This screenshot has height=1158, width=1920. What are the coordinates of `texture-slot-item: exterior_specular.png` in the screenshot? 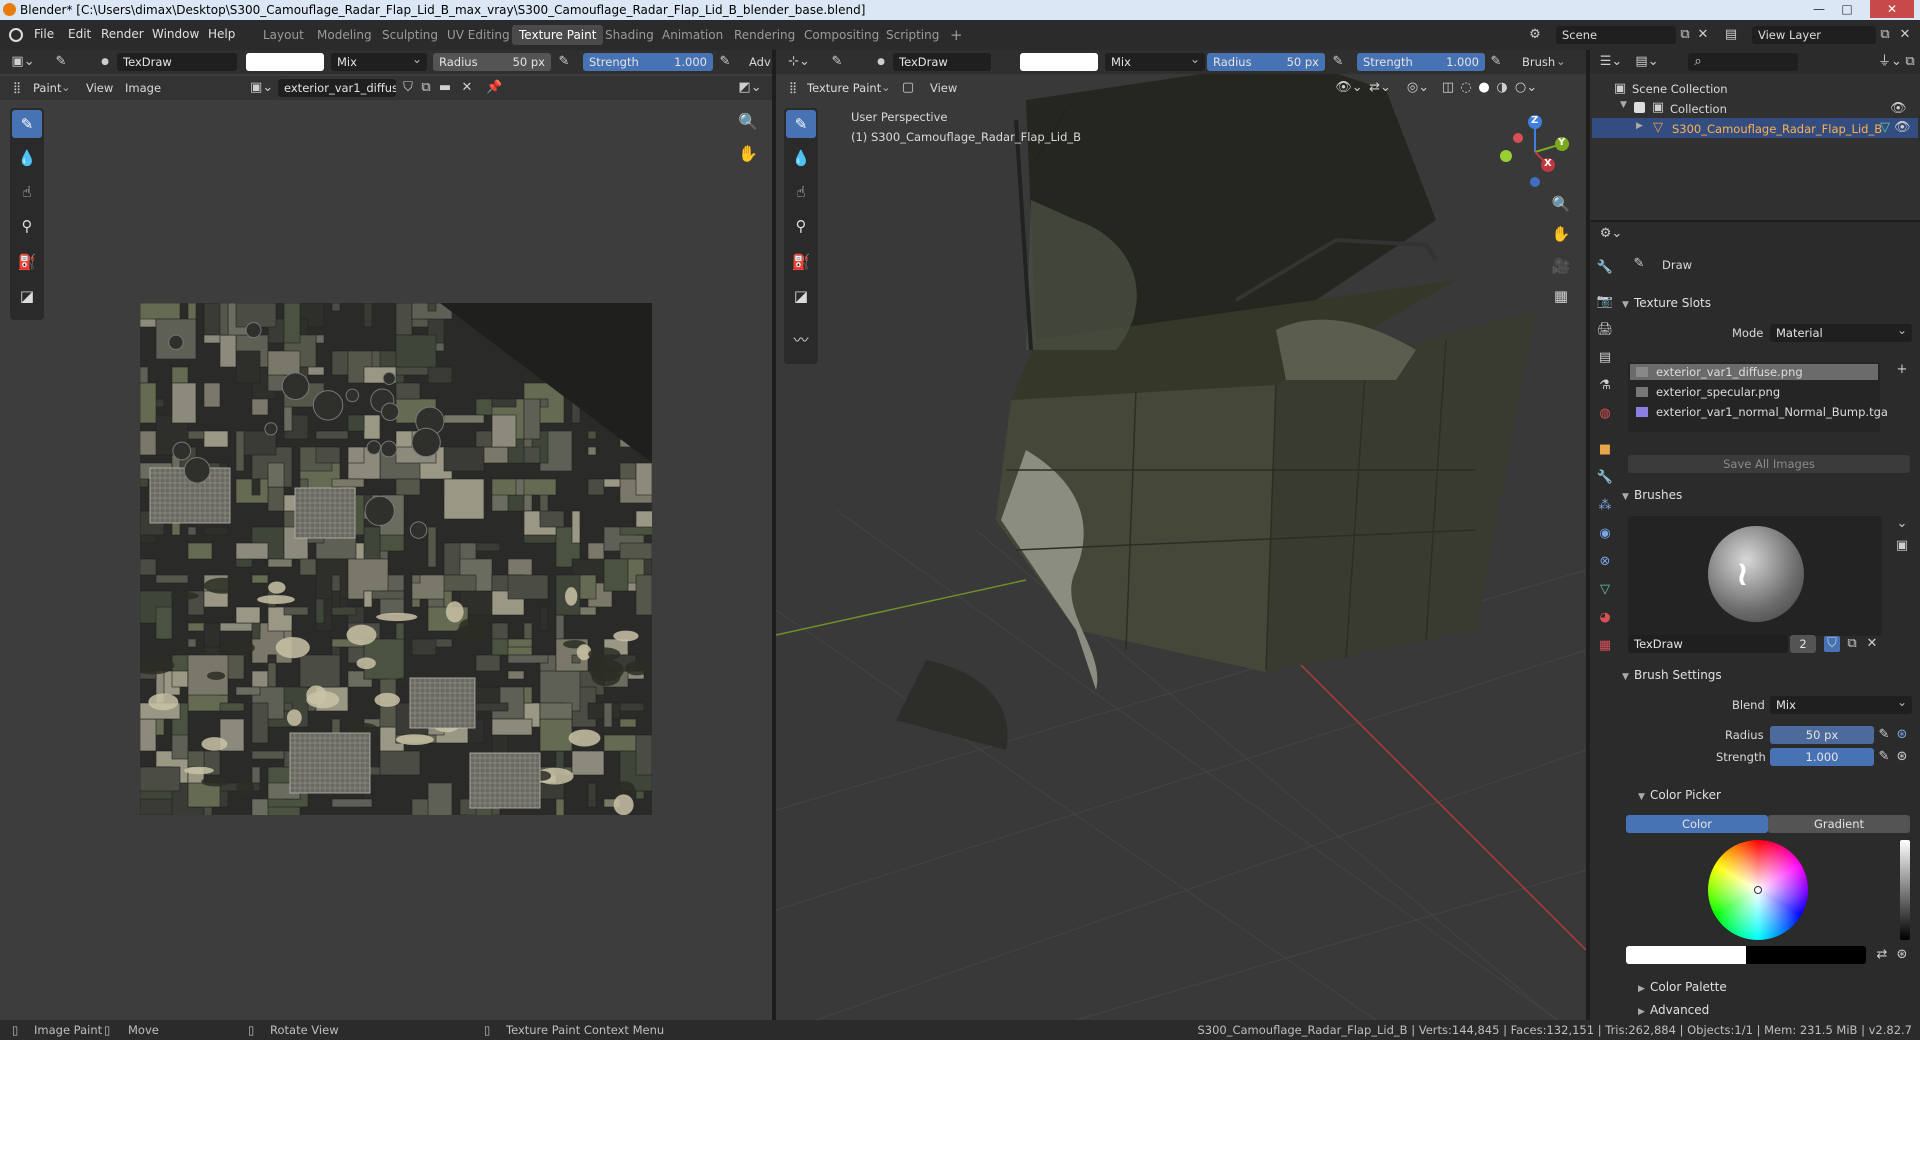 It's located at (1754, 392).